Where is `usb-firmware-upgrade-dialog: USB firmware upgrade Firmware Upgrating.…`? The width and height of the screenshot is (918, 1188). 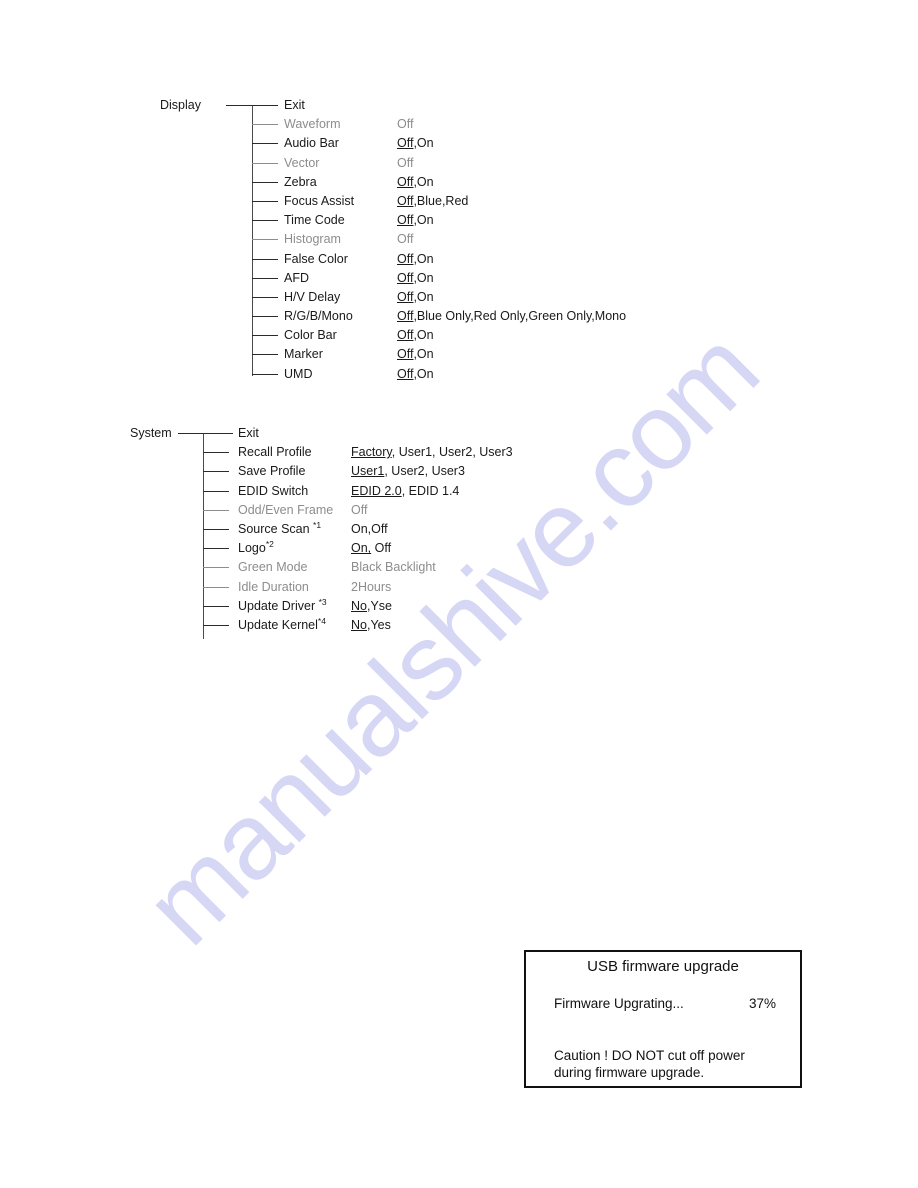 usb-firmware-upgrade-dialog: USB firmware upgrade Firmware Upgrating.… is located at coordinates (663, 1019).